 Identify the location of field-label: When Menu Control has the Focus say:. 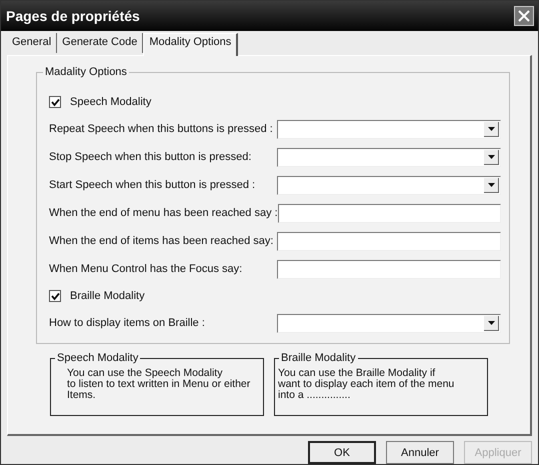
(145, 269).